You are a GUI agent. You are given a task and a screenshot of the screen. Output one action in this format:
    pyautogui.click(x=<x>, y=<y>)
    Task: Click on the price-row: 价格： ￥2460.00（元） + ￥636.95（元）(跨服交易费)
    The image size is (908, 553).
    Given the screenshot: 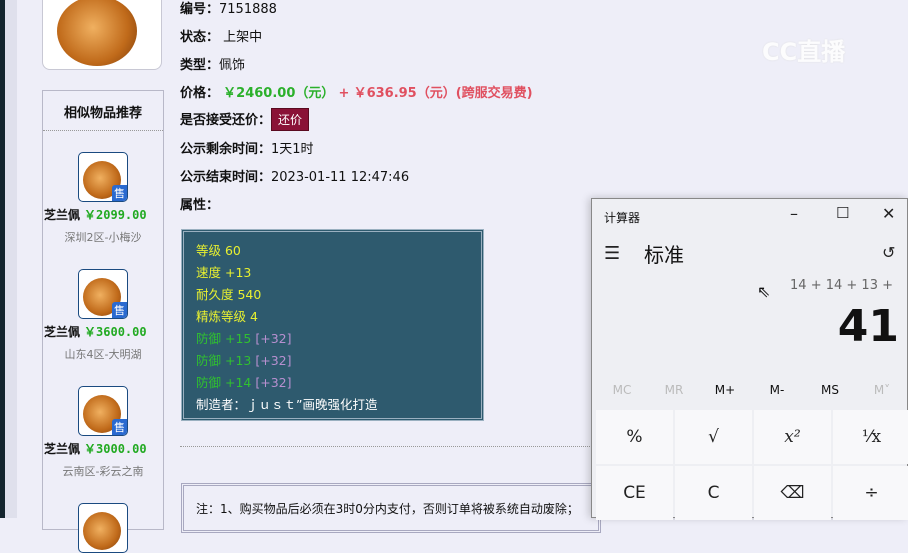 What is the action you would take?
    pyautogui.click(x=356, y=93)
    